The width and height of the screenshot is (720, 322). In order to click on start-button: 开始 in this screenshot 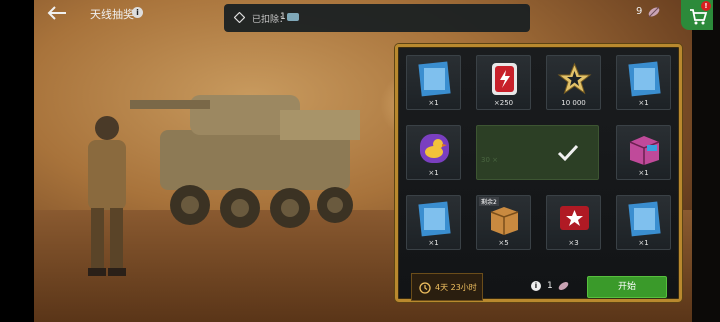, I will do `click(627, 287)`.